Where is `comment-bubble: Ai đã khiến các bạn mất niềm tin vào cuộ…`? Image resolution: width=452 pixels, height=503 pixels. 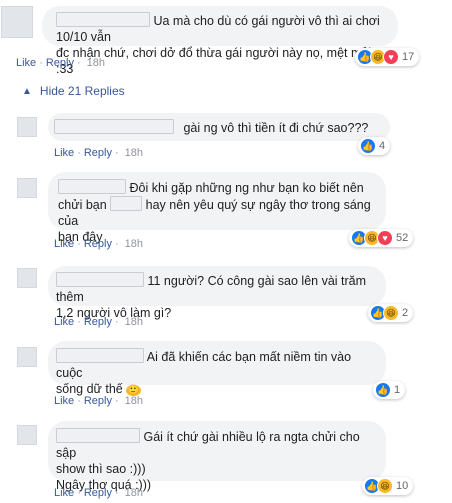 comment-bubble: Ai đã khiến các bạn mất niềm tin vào cuộ… is located at coordinates (217, 368).